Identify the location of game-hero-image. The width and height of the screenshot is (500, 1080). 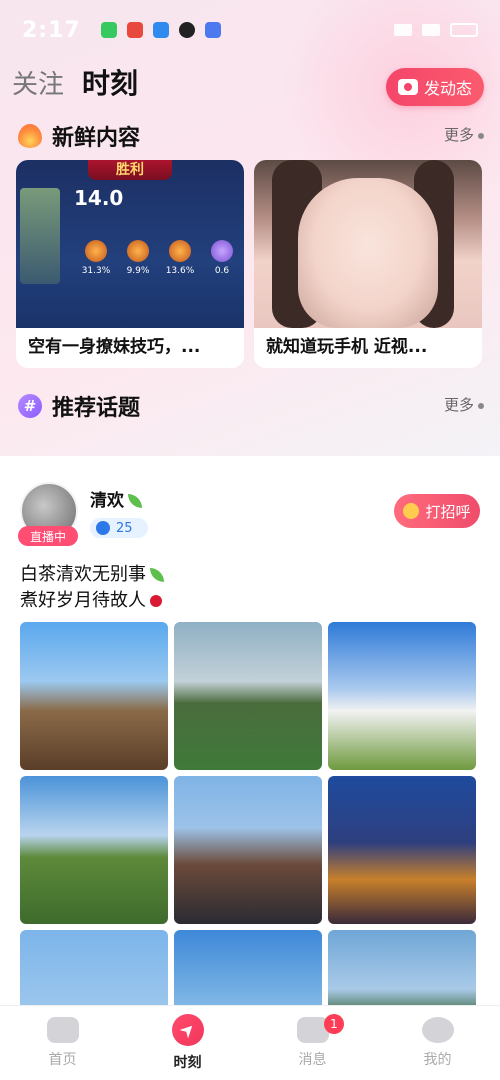
(40, 236).